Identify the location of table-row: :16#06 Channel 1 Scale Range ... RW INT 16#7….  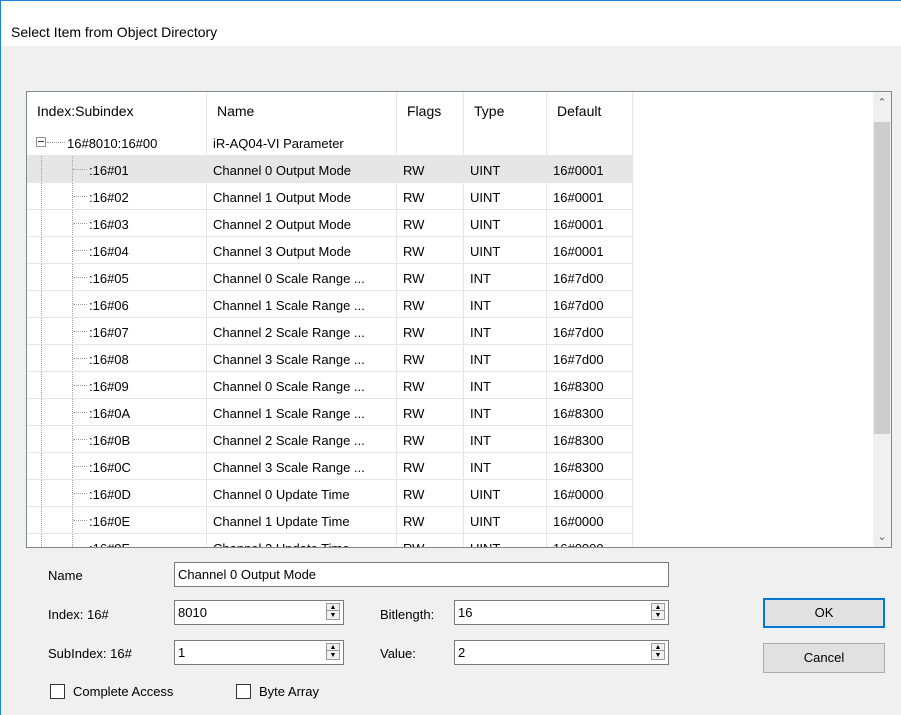
(330, 304).